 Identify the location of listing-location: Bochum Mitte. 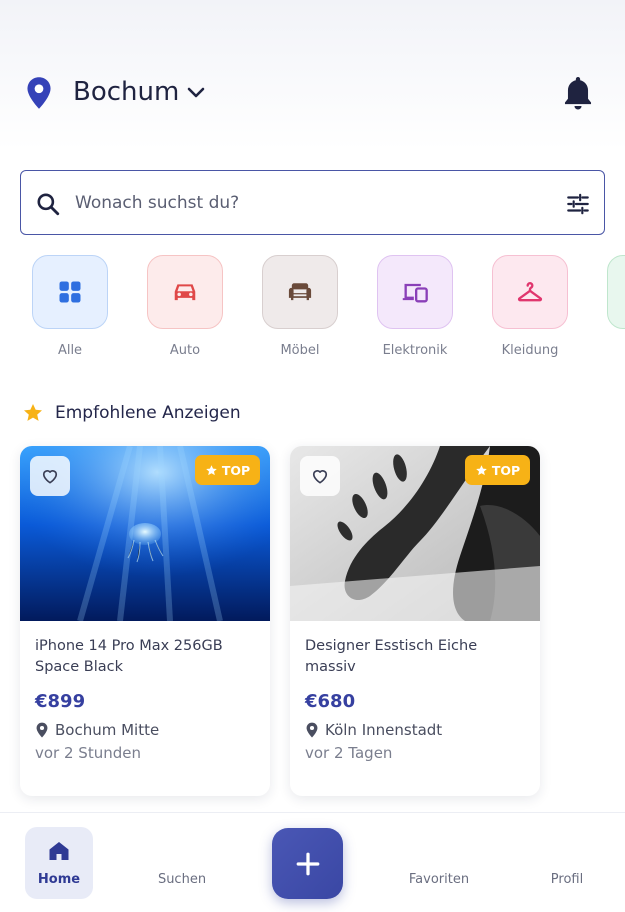
(97, 730).